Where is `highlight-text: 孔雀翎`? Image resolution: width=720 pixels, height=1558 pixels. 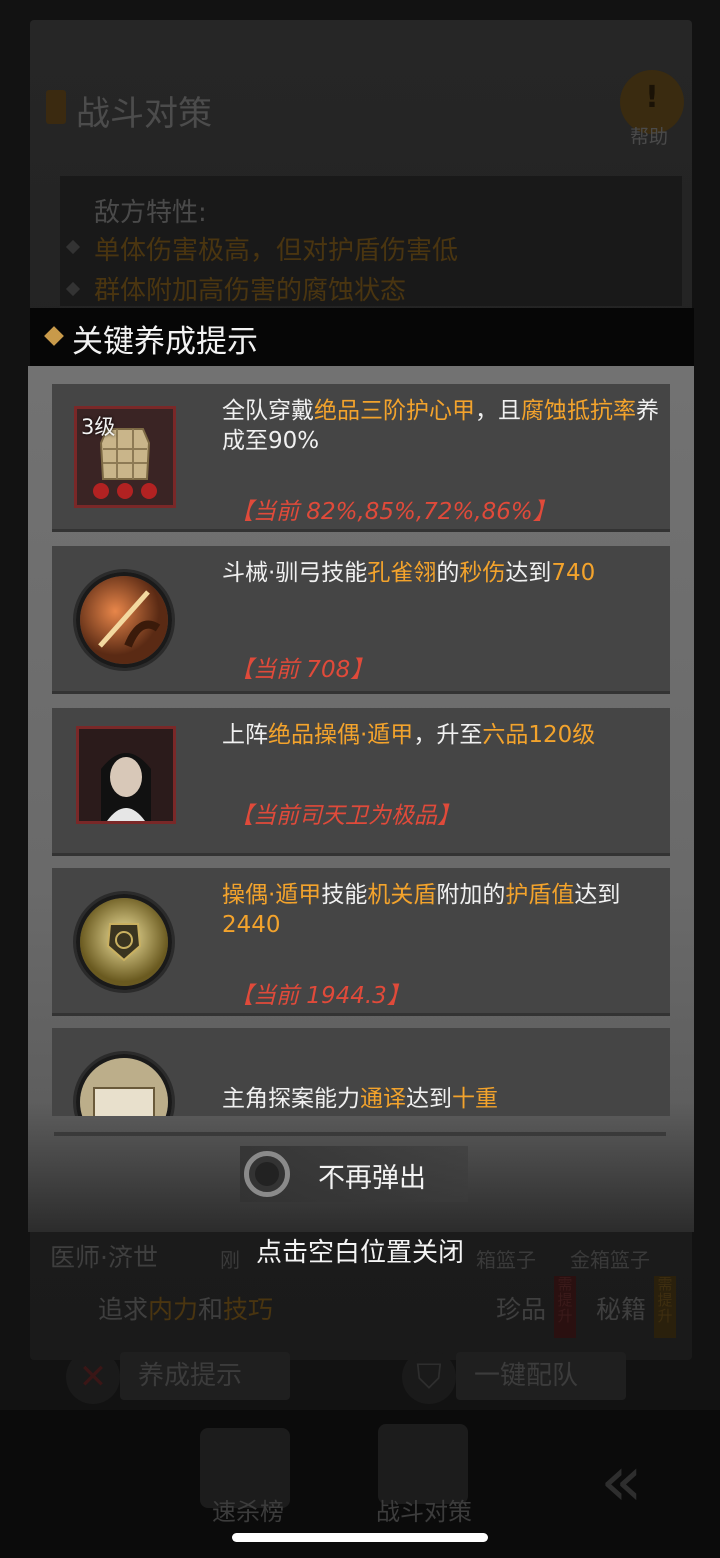
highlight-text: 孔雀翎 is located at coordinates (402, 573).